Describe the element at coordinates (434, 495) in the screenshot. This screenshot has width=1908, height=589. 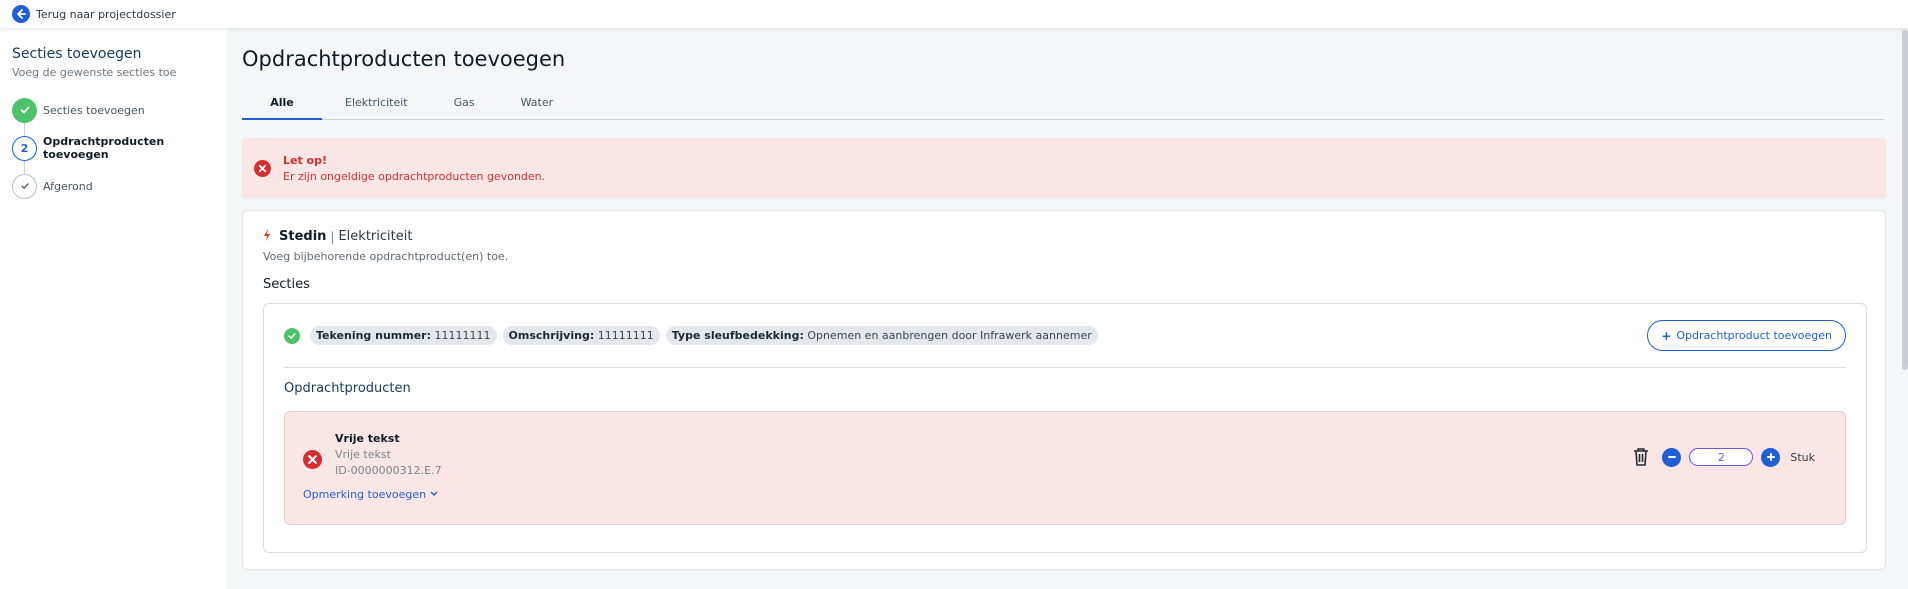
I see `chevron-down-icon` at that location.